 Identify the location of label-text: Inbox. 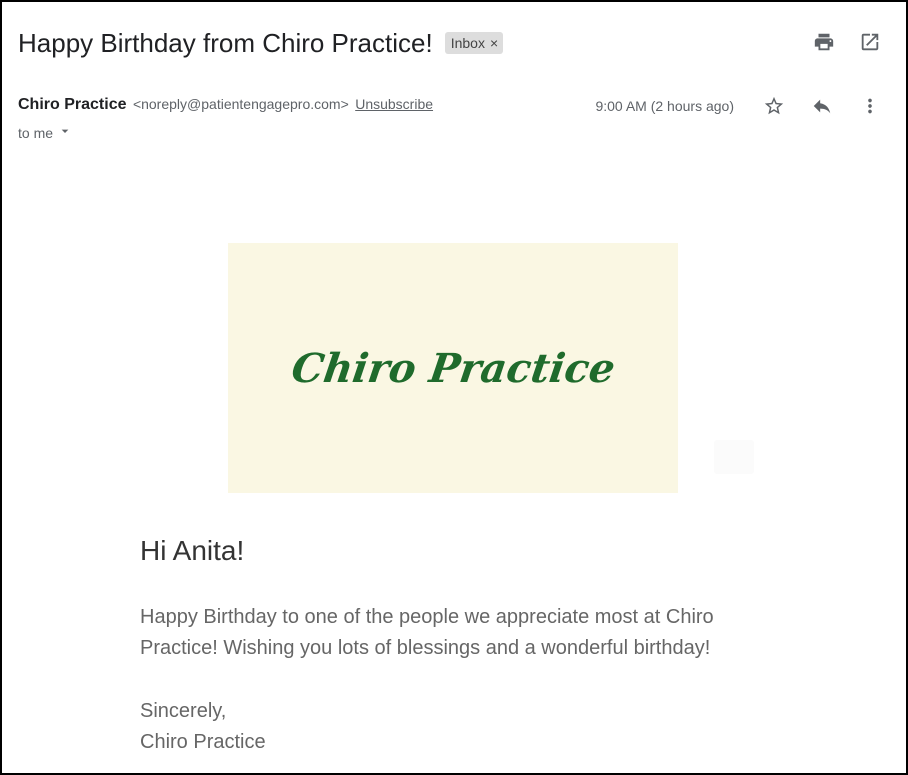
(467, 43).